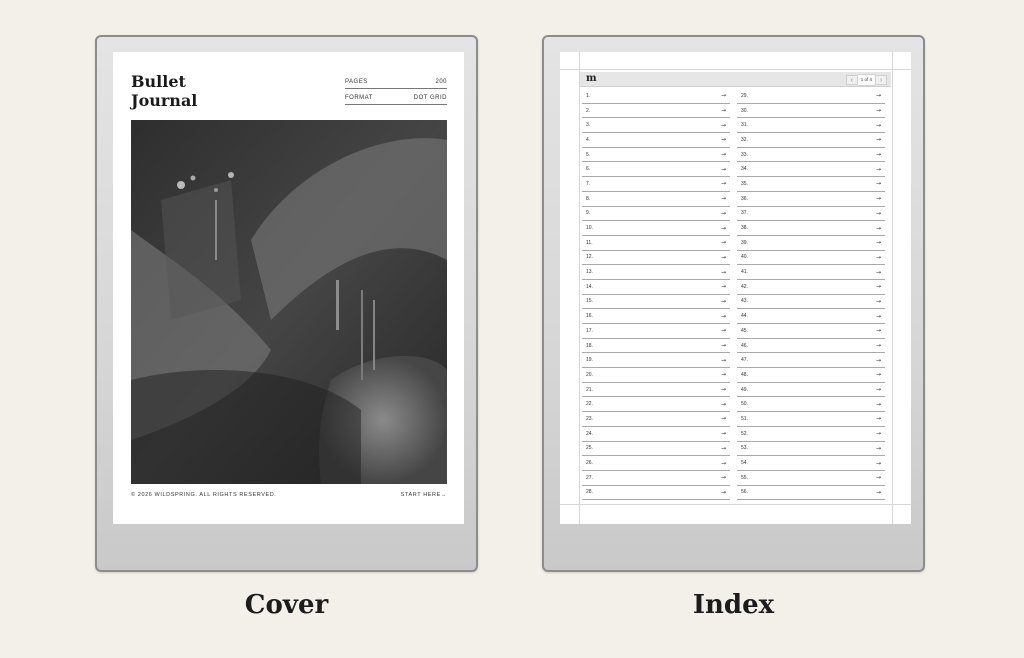 The width and height of the screenshot is (1024, 658). What do you see at coordinates (811, 111) in the screenshot?
I see `index-entry: 30. →` at bounding box center [811, 111].